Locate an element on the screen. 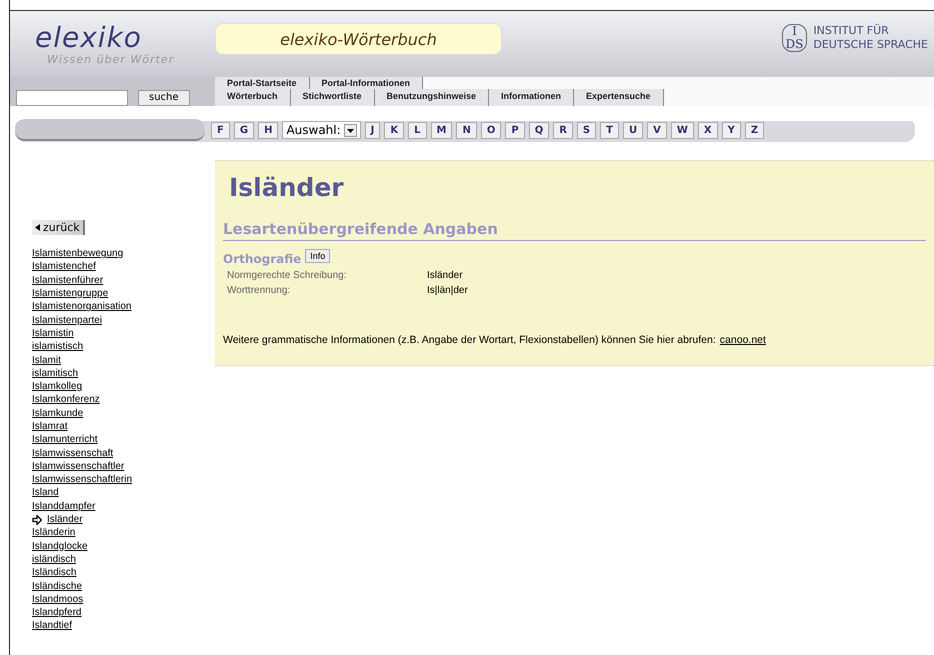  word-link: Isländisch is located at coordinates (54, 572).